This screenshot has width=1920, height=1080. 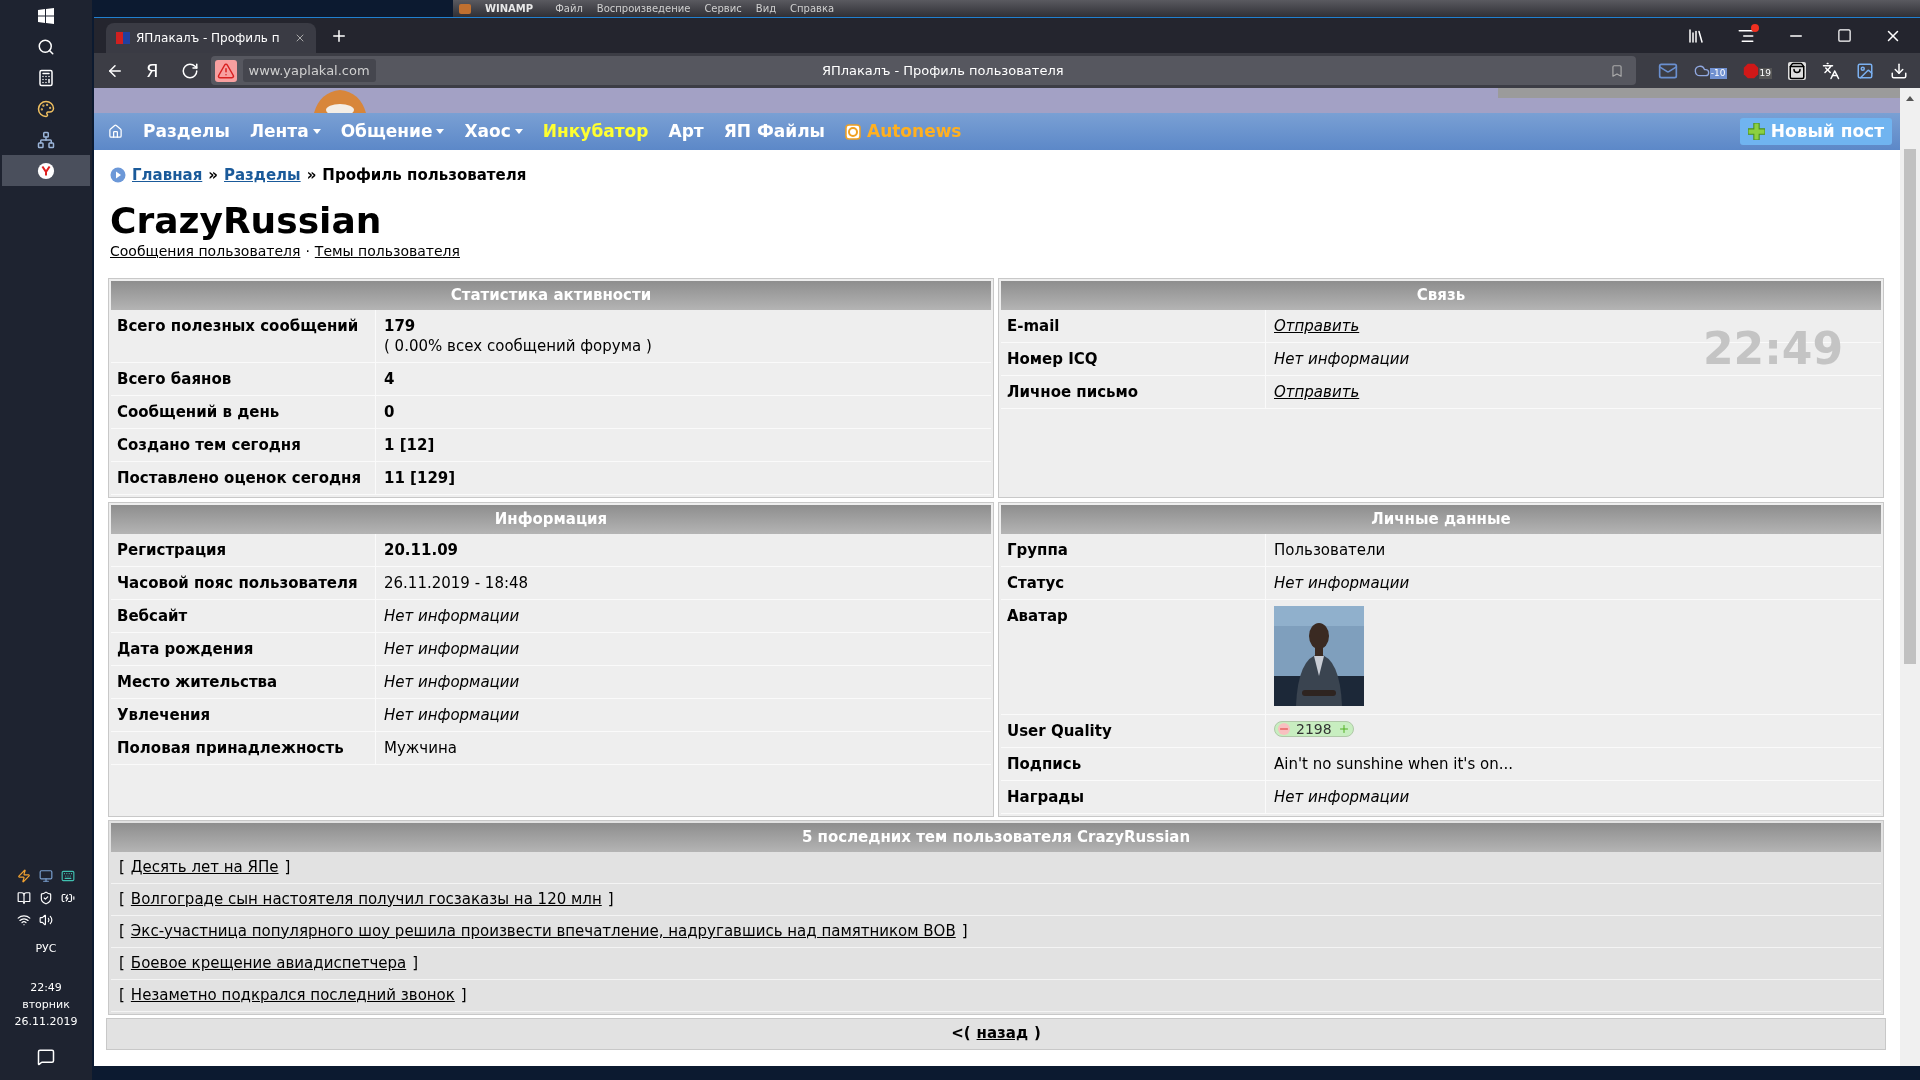 I want to click on field-label: E-mail, so click(x=1033, y=325).